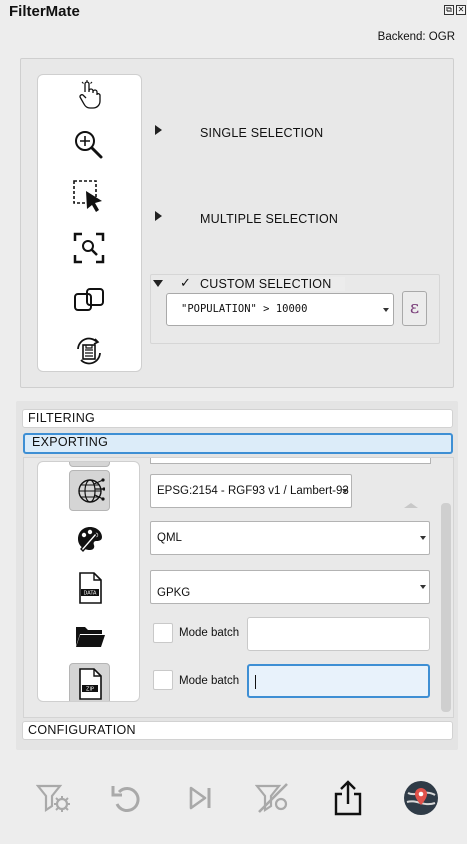 The width and height of the screenshot is (467, 844). I want to click on single-selection-expander, so click(158, 130).